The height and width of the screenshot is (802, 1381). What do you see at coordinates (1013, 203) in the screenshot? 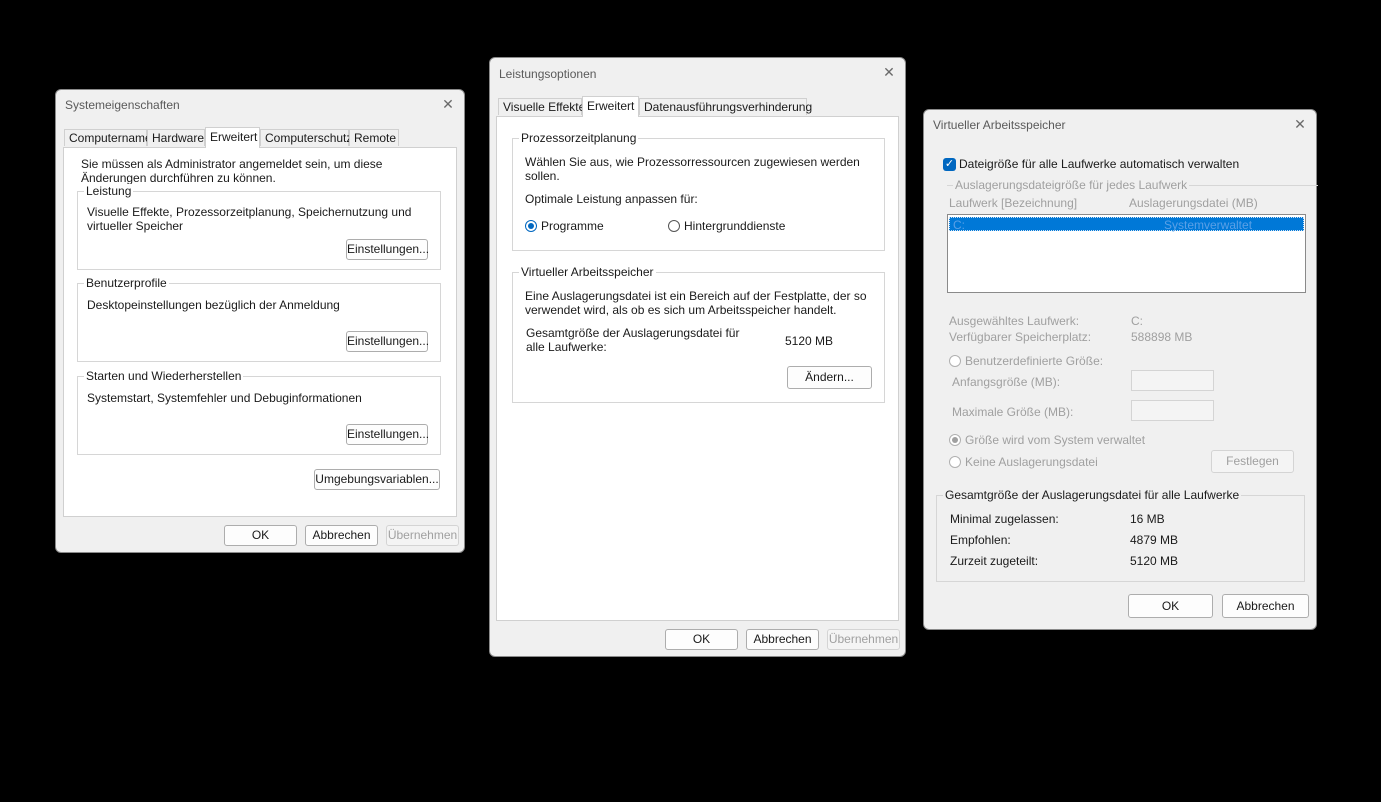
I see `drive-column-header: Laufwerk [Bezeichnung]` at bounding box center [1013, 203].